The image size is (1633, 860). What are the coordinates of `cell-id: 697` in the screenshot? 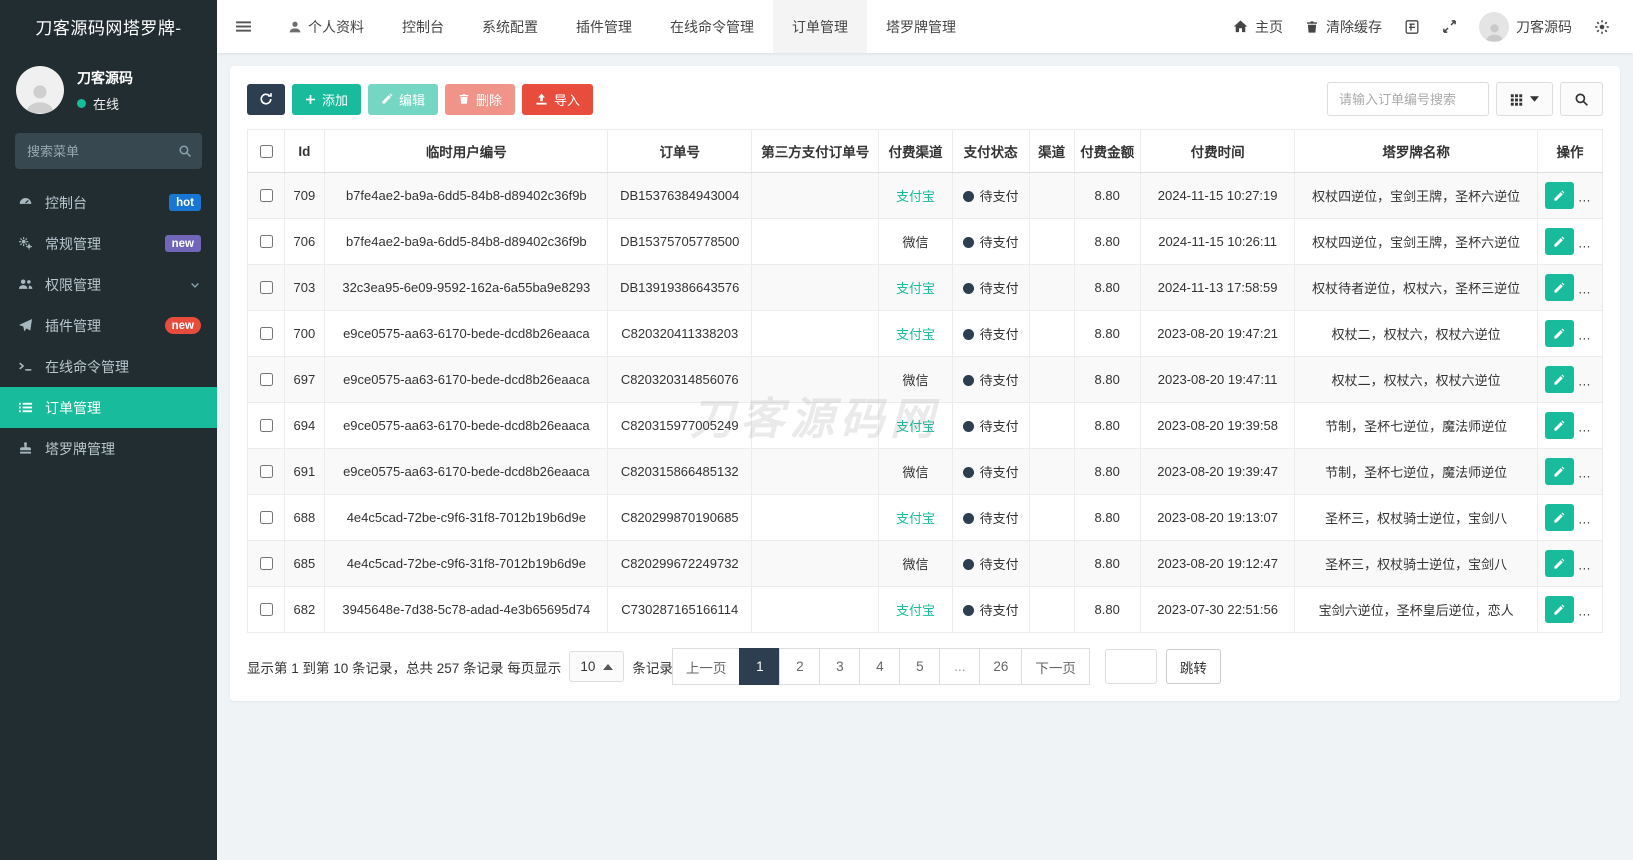 It's located at (304, 379).